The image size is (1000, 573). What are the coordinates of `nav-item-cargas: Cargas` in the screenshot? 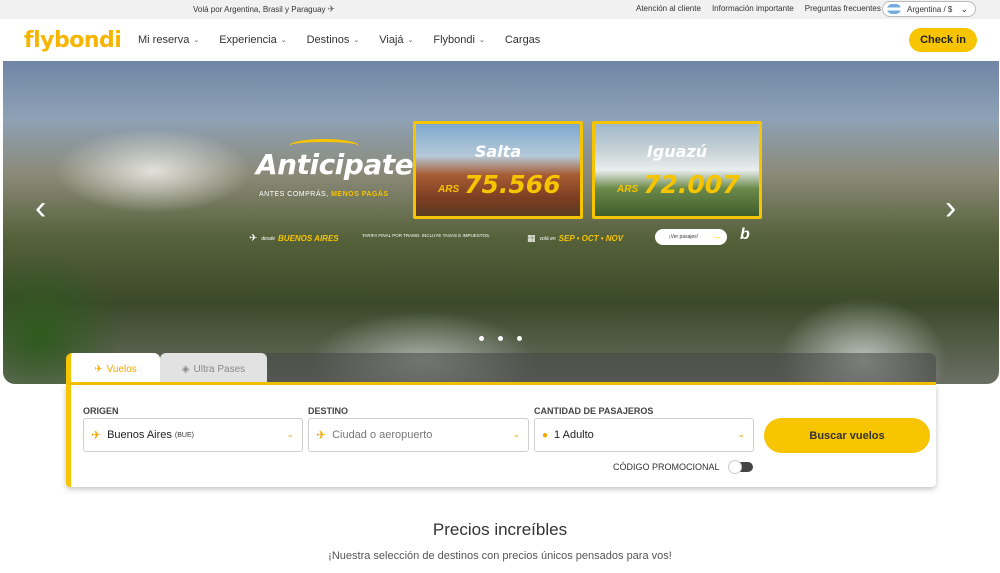 It's located at (522, 40).